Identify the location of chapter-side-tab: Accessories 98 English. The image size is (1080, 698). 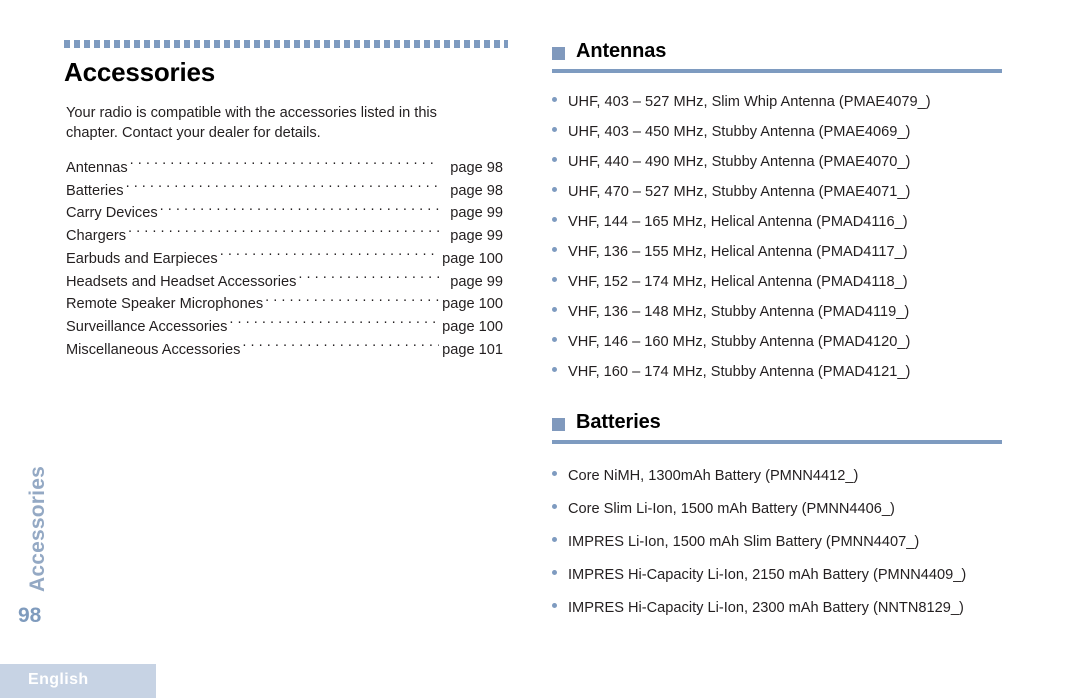
(78, 349).